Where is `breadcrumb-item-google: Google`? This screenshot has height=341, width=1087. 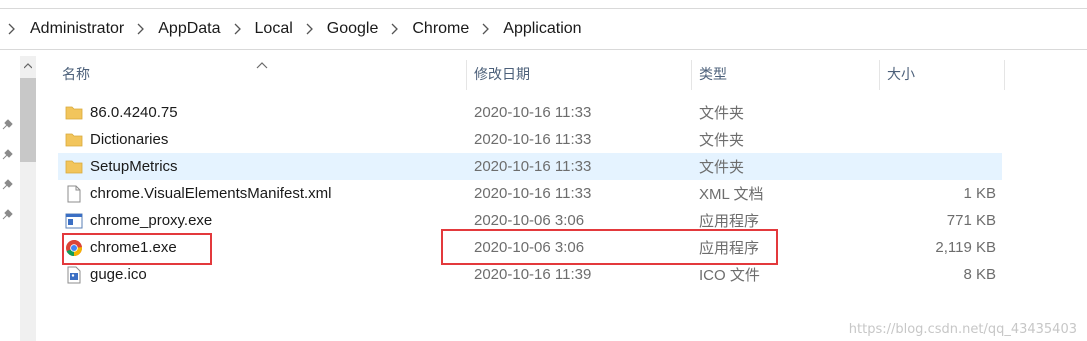 breadcrumb-item-google: Google is located at coordinates (353, 29).